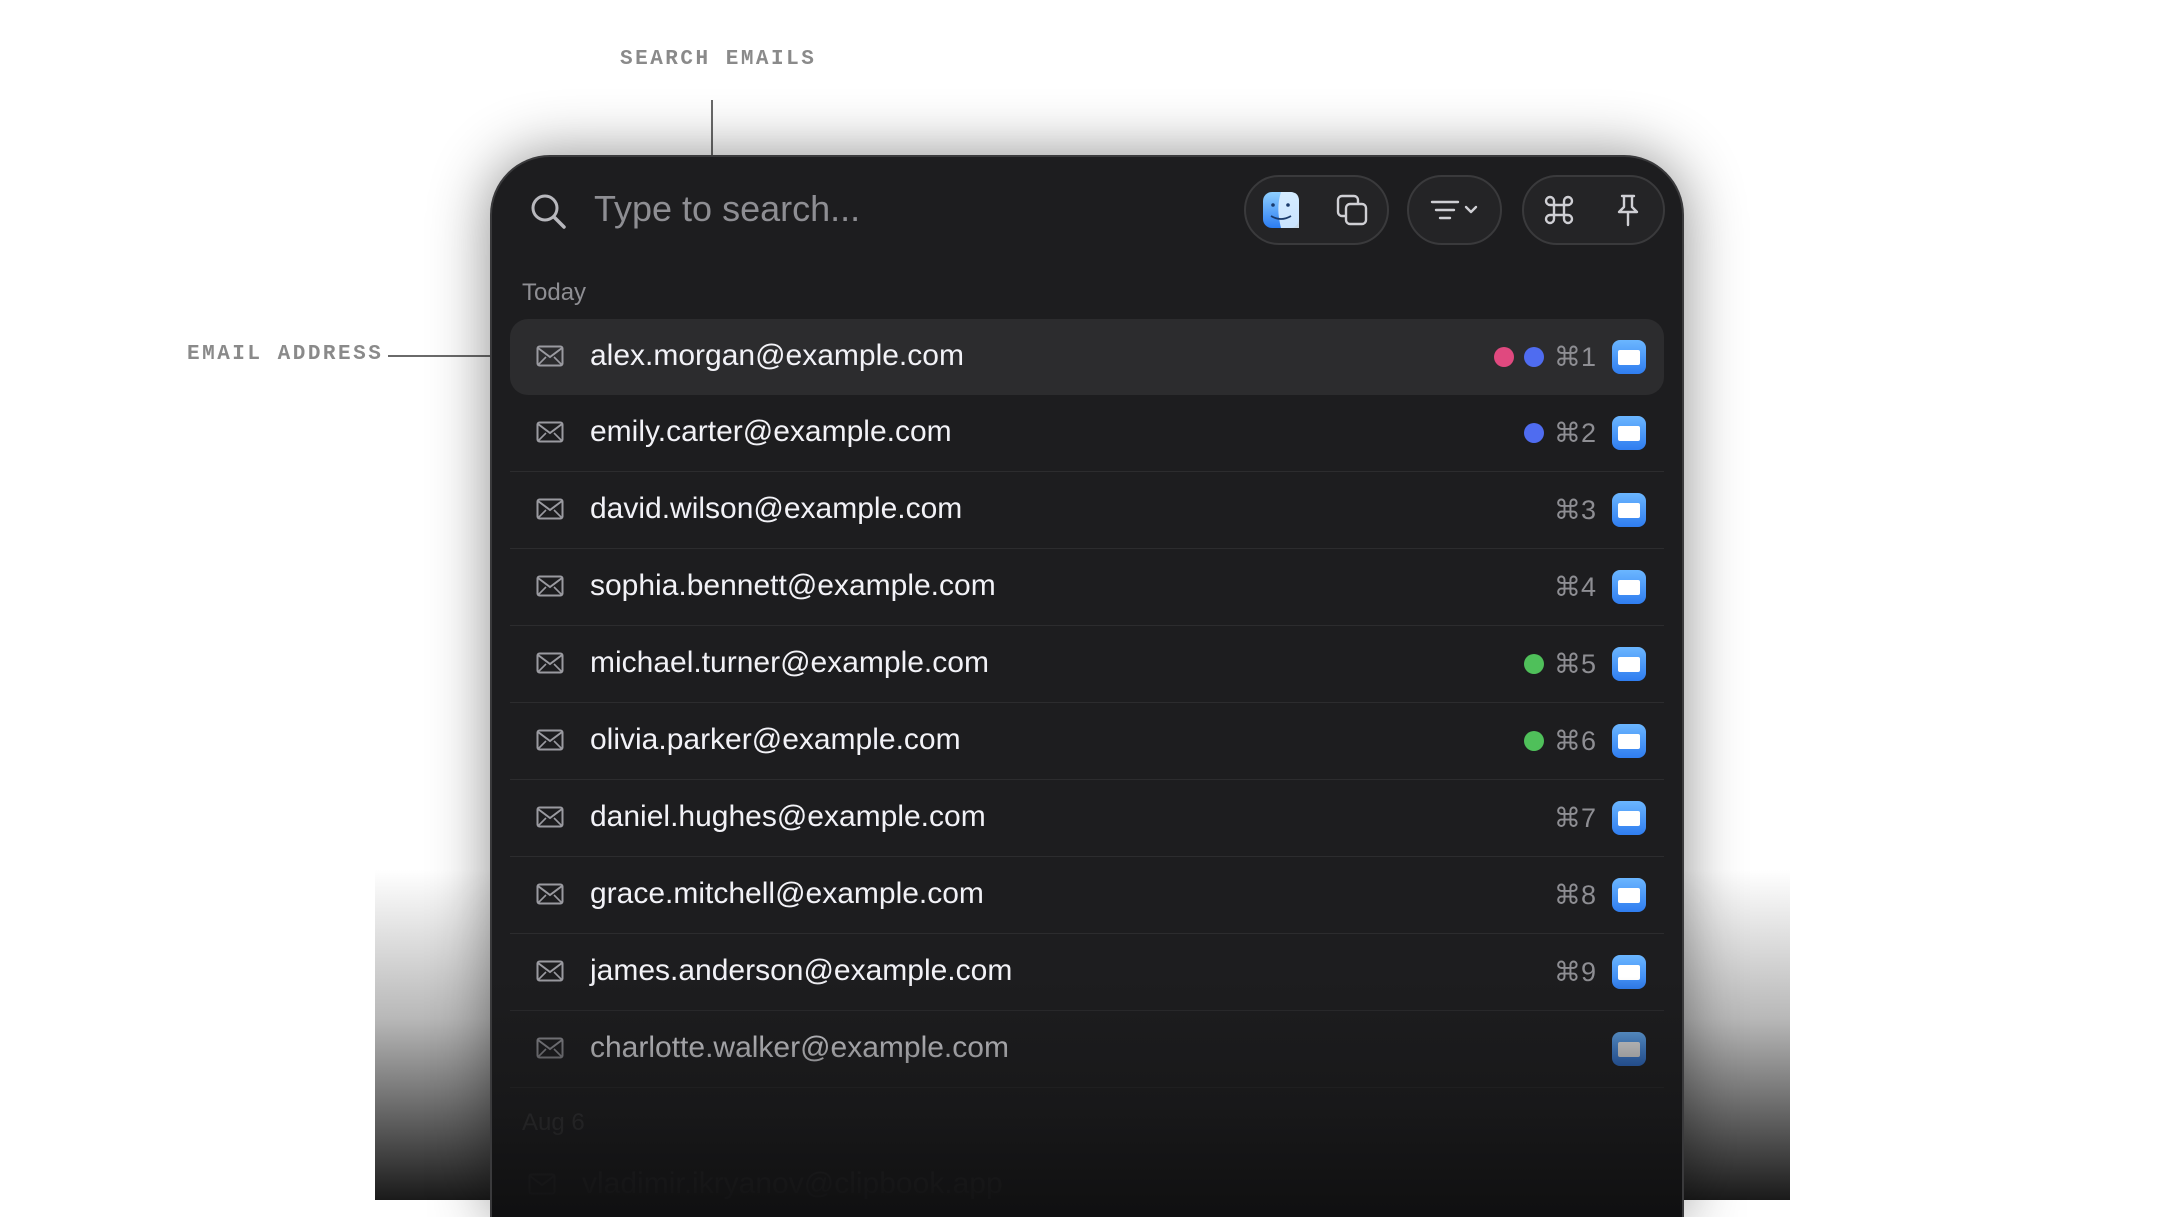  I want to click on list-item: charlotte.walker@example.com, so click(1087, 1049).